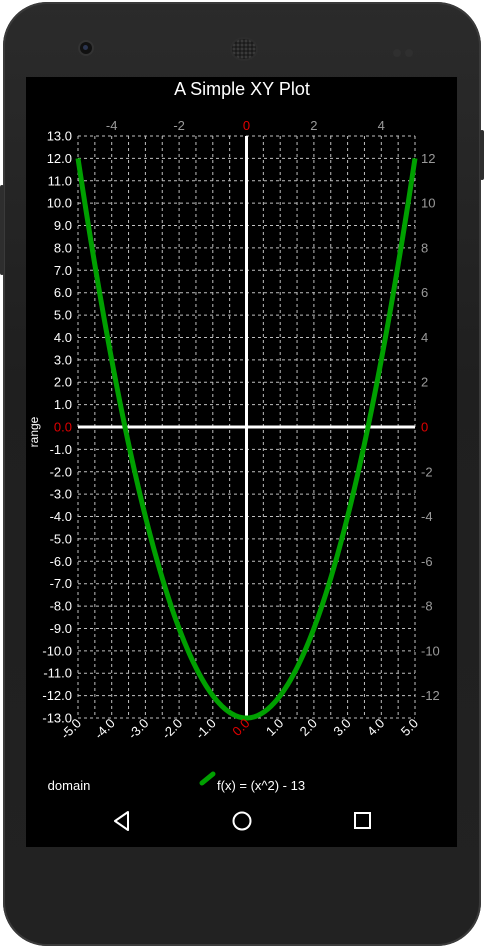 The image size is (484, 950). Describe the element at coordinates (424, 427) in the screenshot. I see `right-tick-label: 0` at that location.